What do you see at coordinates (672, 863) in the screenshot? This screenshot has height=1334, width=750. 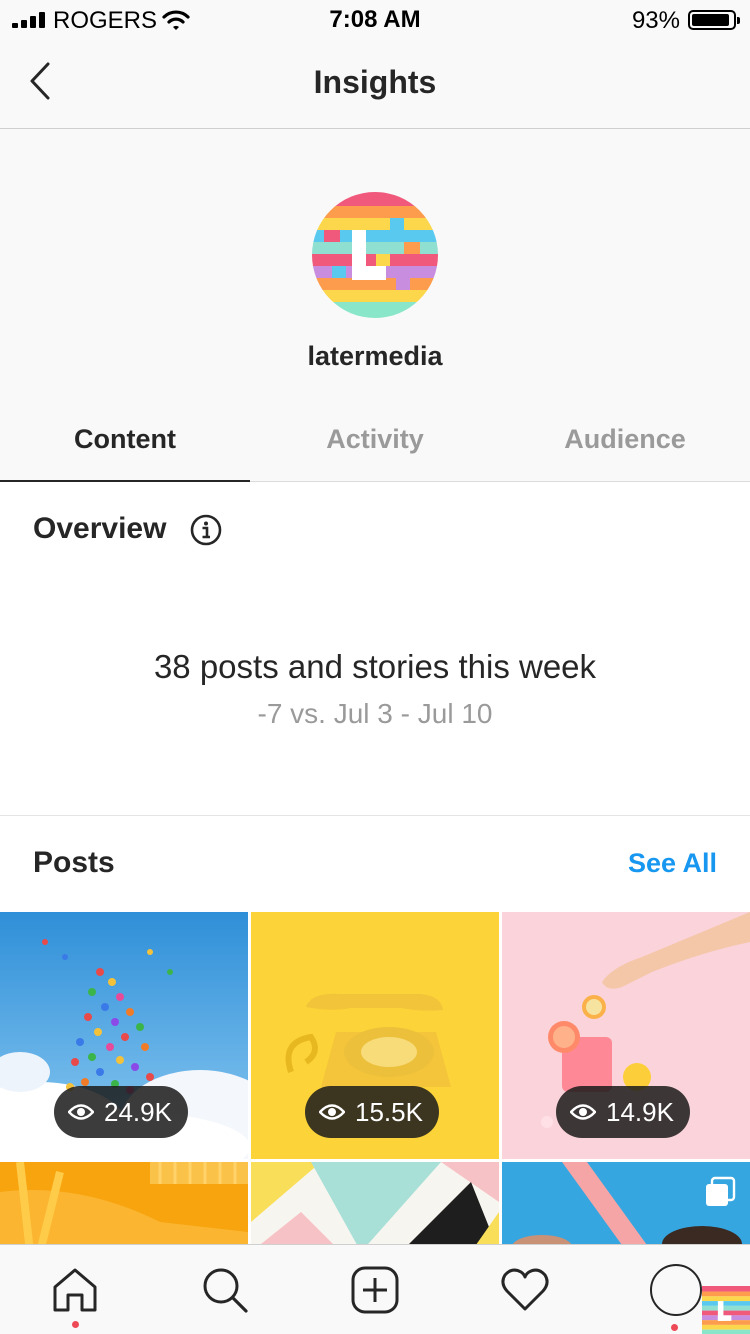 I see `see-all-link: See All` at bounding box center [672, 863].